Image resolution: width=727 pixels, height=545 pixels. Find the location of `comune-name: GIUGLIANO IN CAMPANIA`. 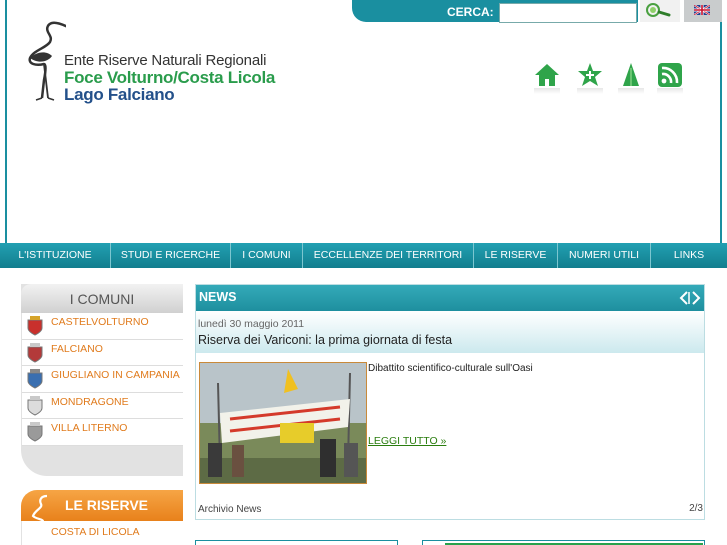

comune-name: GIUGLIANO IN CAMPANIA is located at coordinates (115, 375).